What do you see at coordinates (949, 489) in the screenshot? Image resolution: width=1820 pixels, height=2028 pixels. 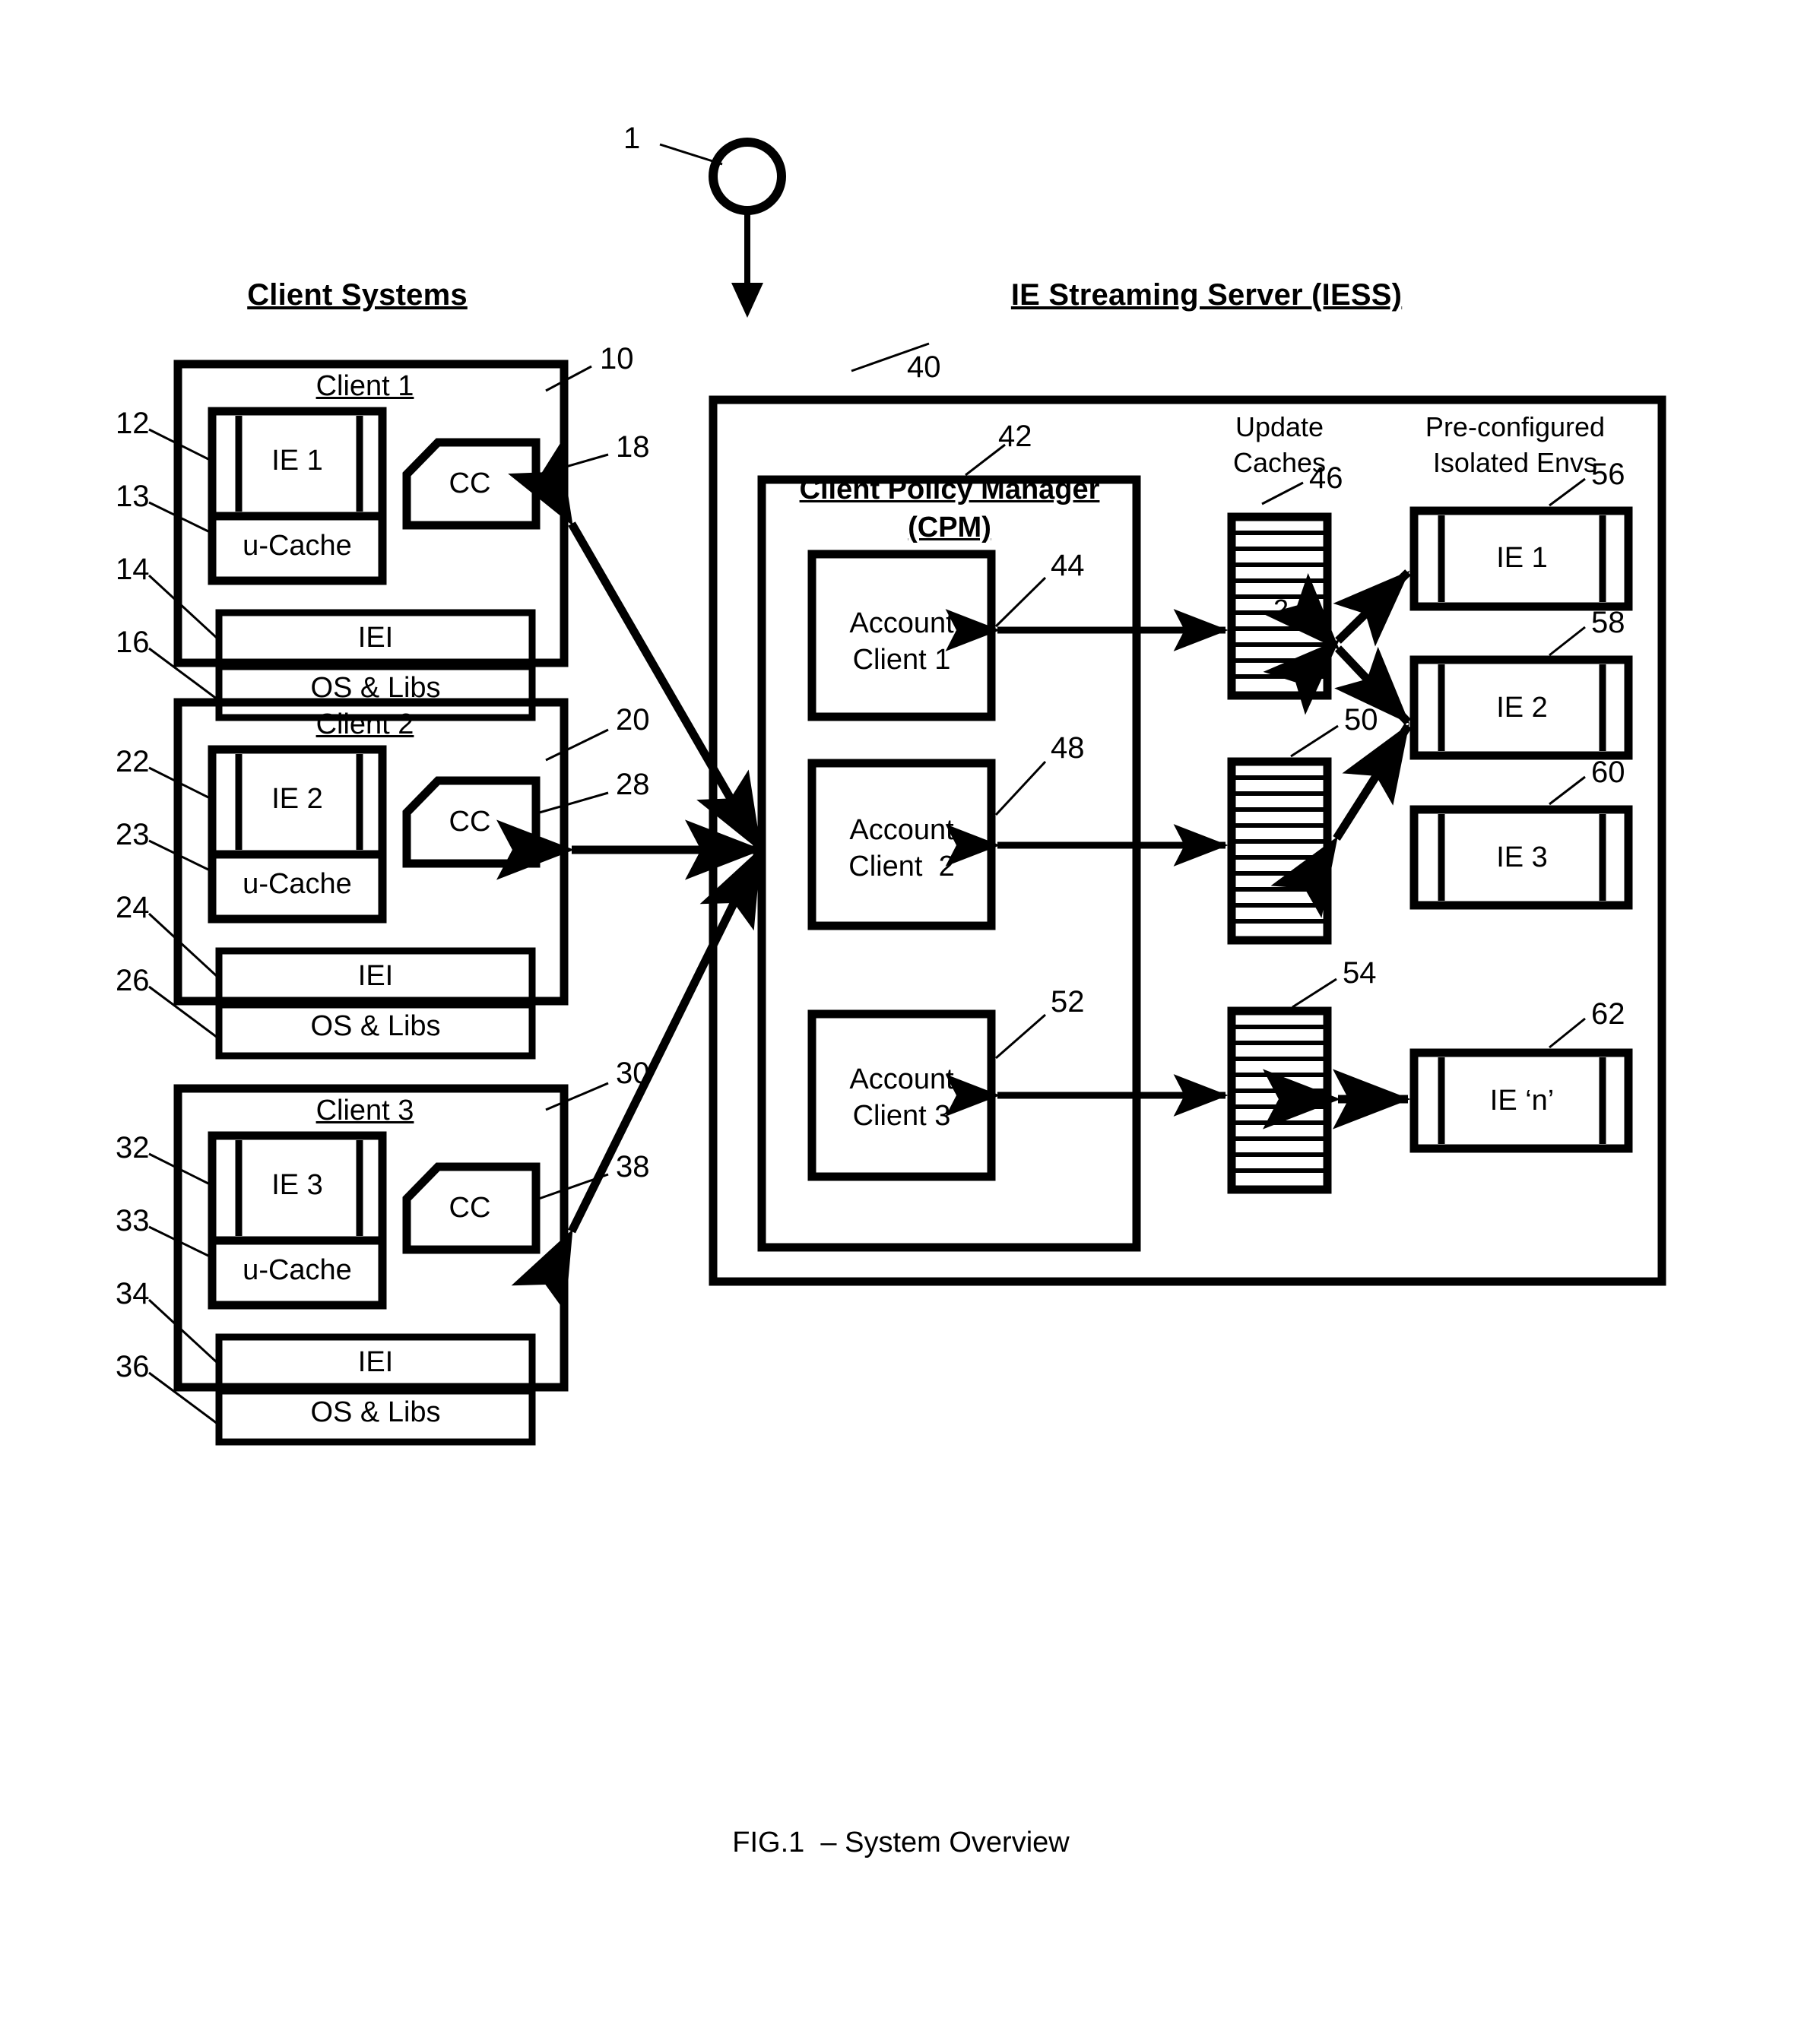 I see `cpm-title-line1: Client Policy Manager` at bounding box center [949, 489].